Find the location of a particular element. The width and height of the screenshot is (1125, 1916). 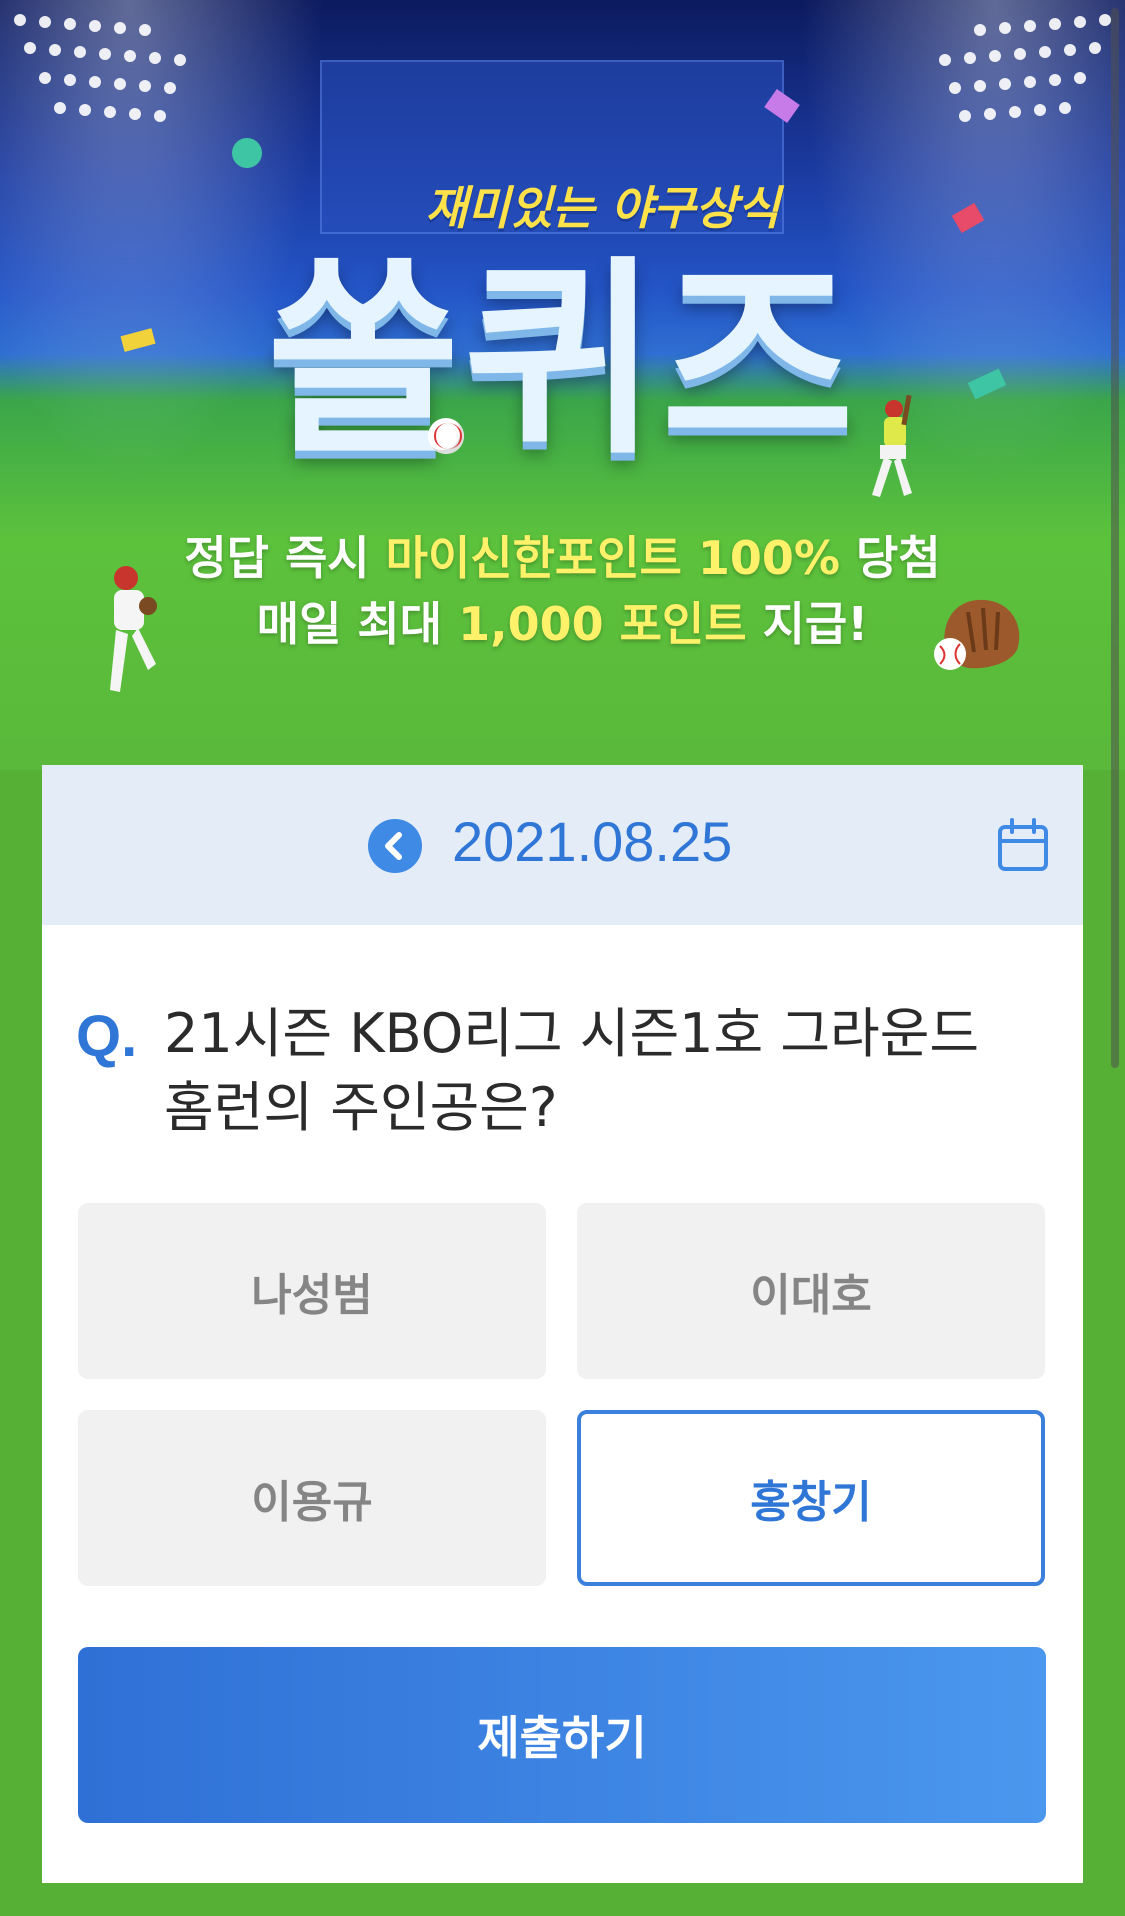

hero-title: 쏠퀴즈 is located at coordinates (562, 360).